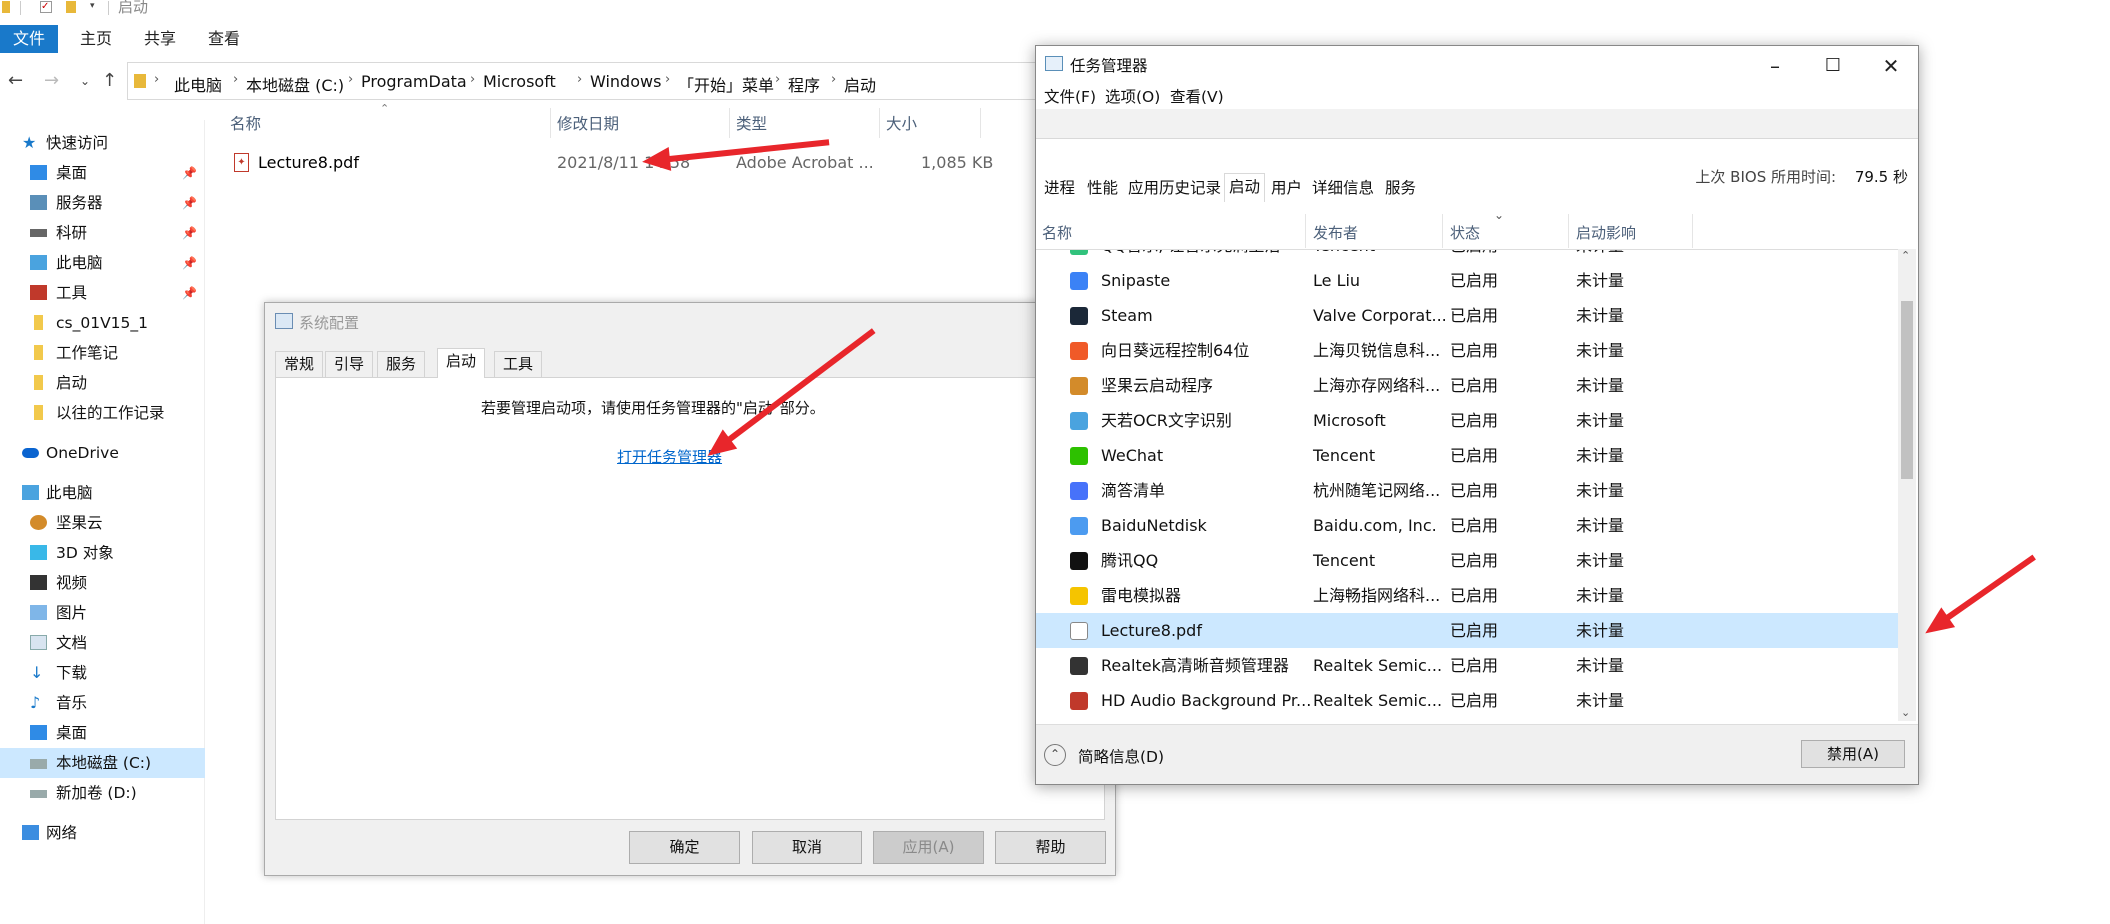  What do you see at coordinates (198, 84) in the screenshot?
I see `breadcrumb-this-pc: 此电脑` at bounding box center [198, 84].